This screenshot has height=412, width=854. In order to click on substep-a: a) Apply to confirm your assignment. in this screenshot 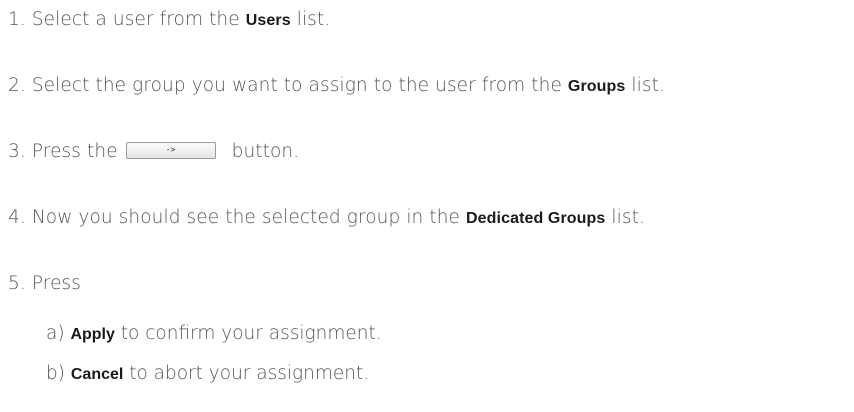, I will do `click(214, 334)`.